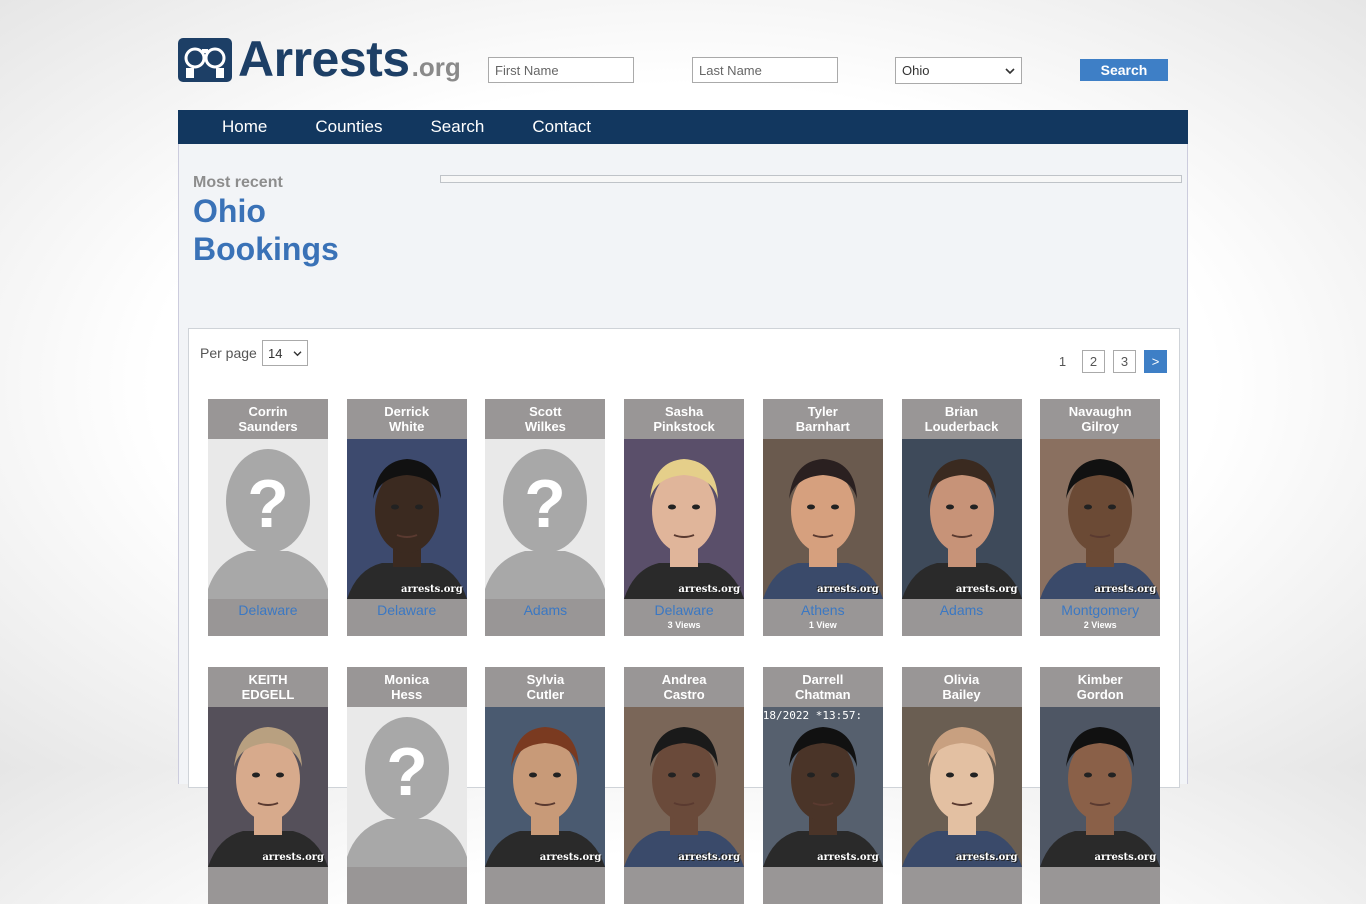 This screenshot has width=1366, height=904. I want to click on booking-card: Kimber Gordon arrests.org, so click(1100, 785).